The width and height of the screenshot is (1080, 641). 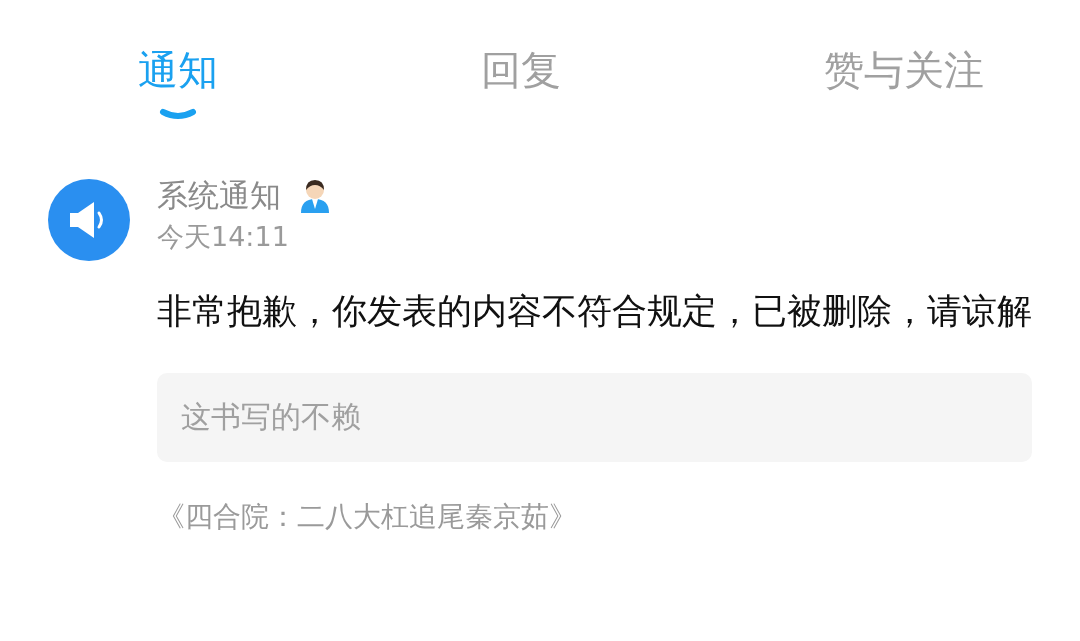 What do you see at coordinates (223, 237) in the screenshot?
I see `timestamp: 今天14:11` at bounding box center [223, 237].